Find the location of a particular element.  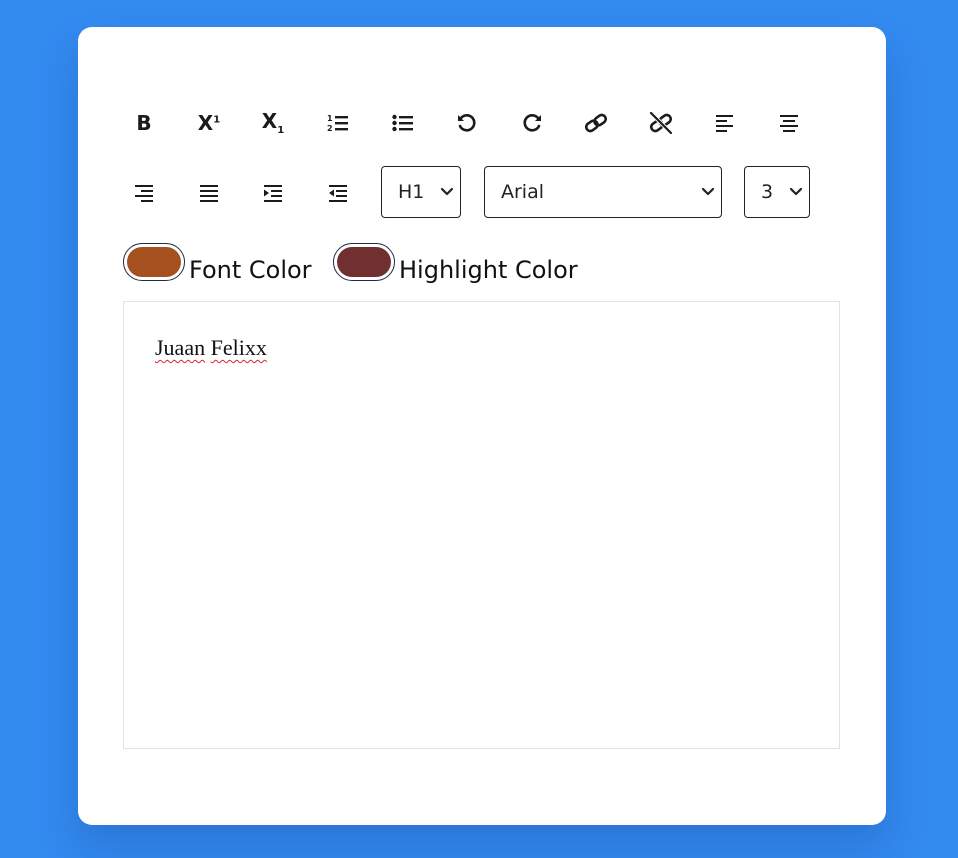

font-color-label: Font Color is located at coordinates (250, 270).